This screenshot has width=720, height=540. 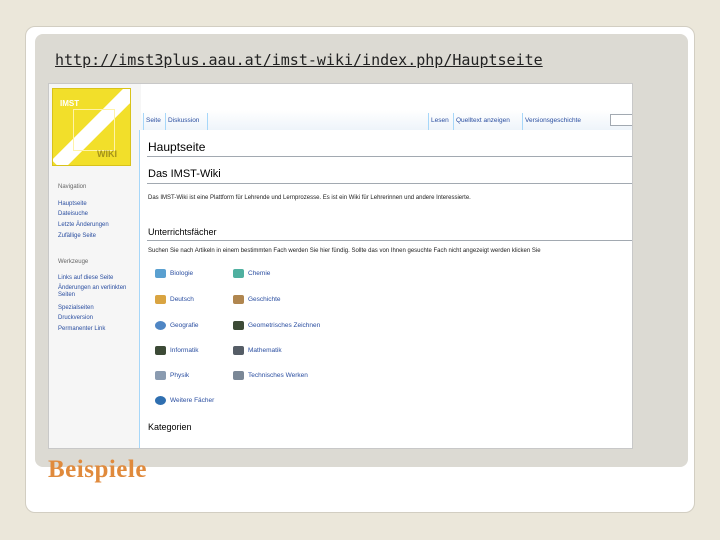 I want to click on sidebar-item-permanenter-link: Permanenter Link, so click(x=99, y=329).